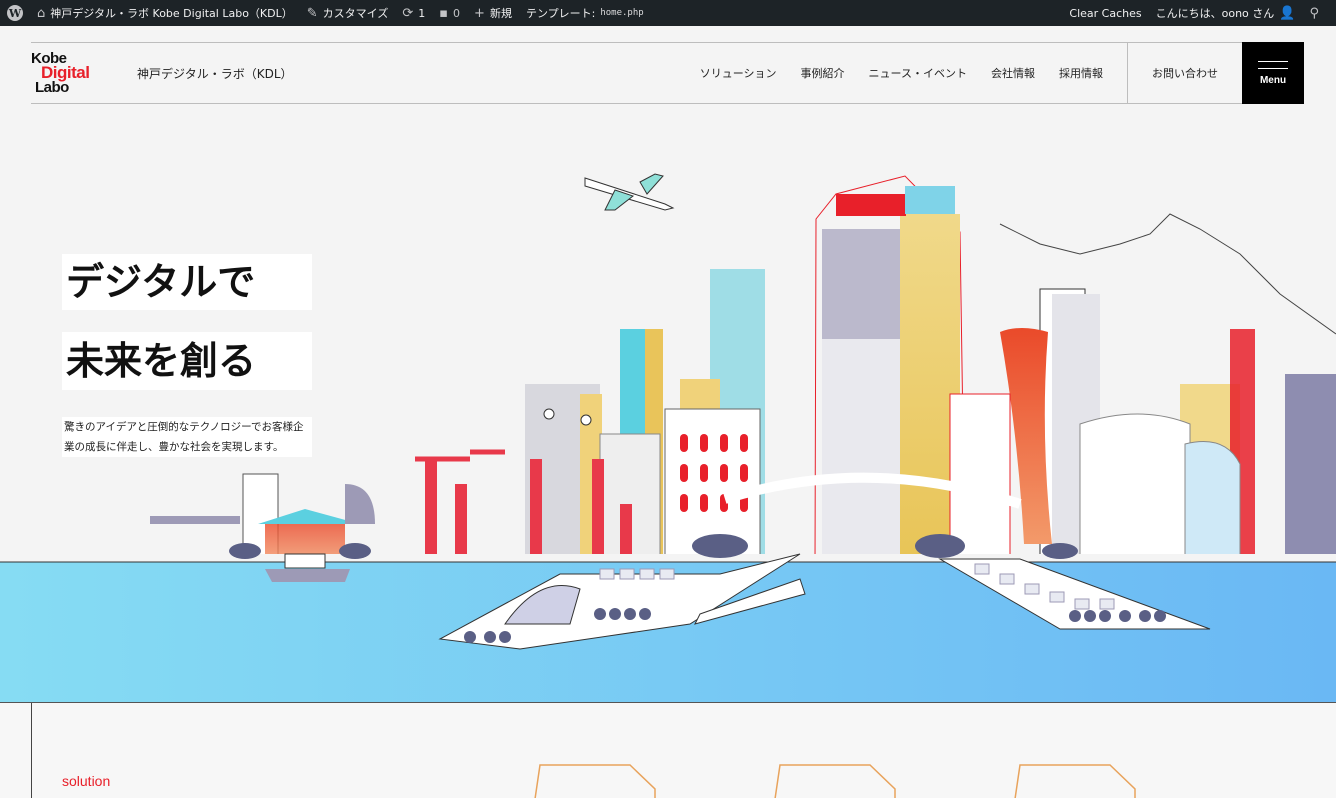 This screenshot has height=798, width=1336. I want to click on hero-catch-line1: デジタルで, so click(187, 282).